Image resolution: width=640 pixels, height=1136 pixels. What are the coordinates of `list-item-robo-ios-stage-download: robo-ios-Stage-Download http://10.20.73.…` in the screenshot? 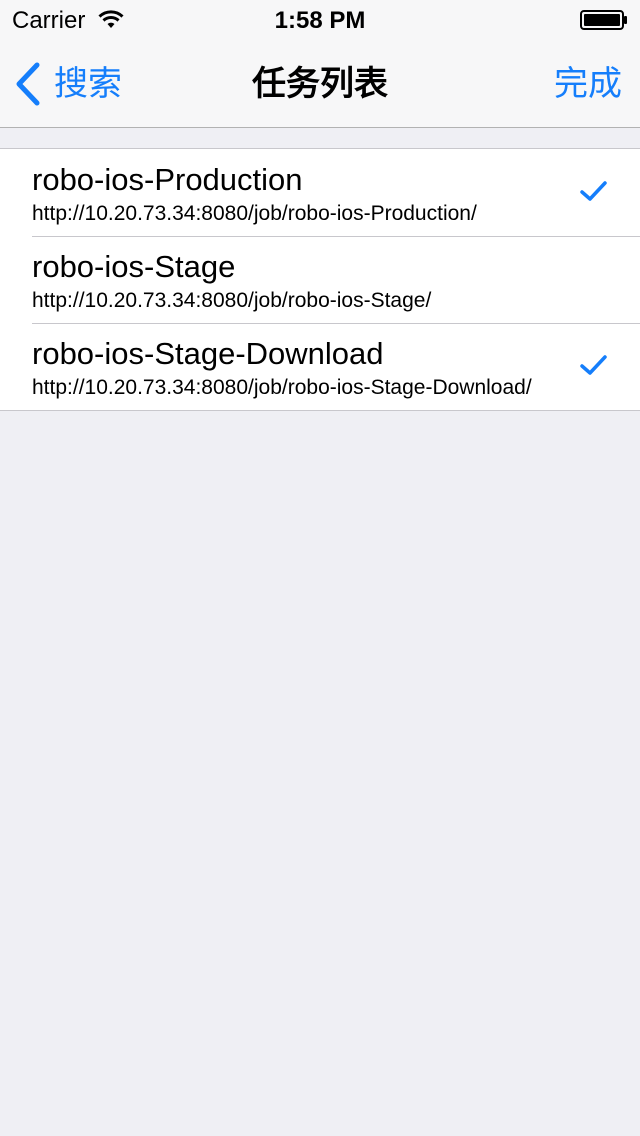 It's located at (320, 366).